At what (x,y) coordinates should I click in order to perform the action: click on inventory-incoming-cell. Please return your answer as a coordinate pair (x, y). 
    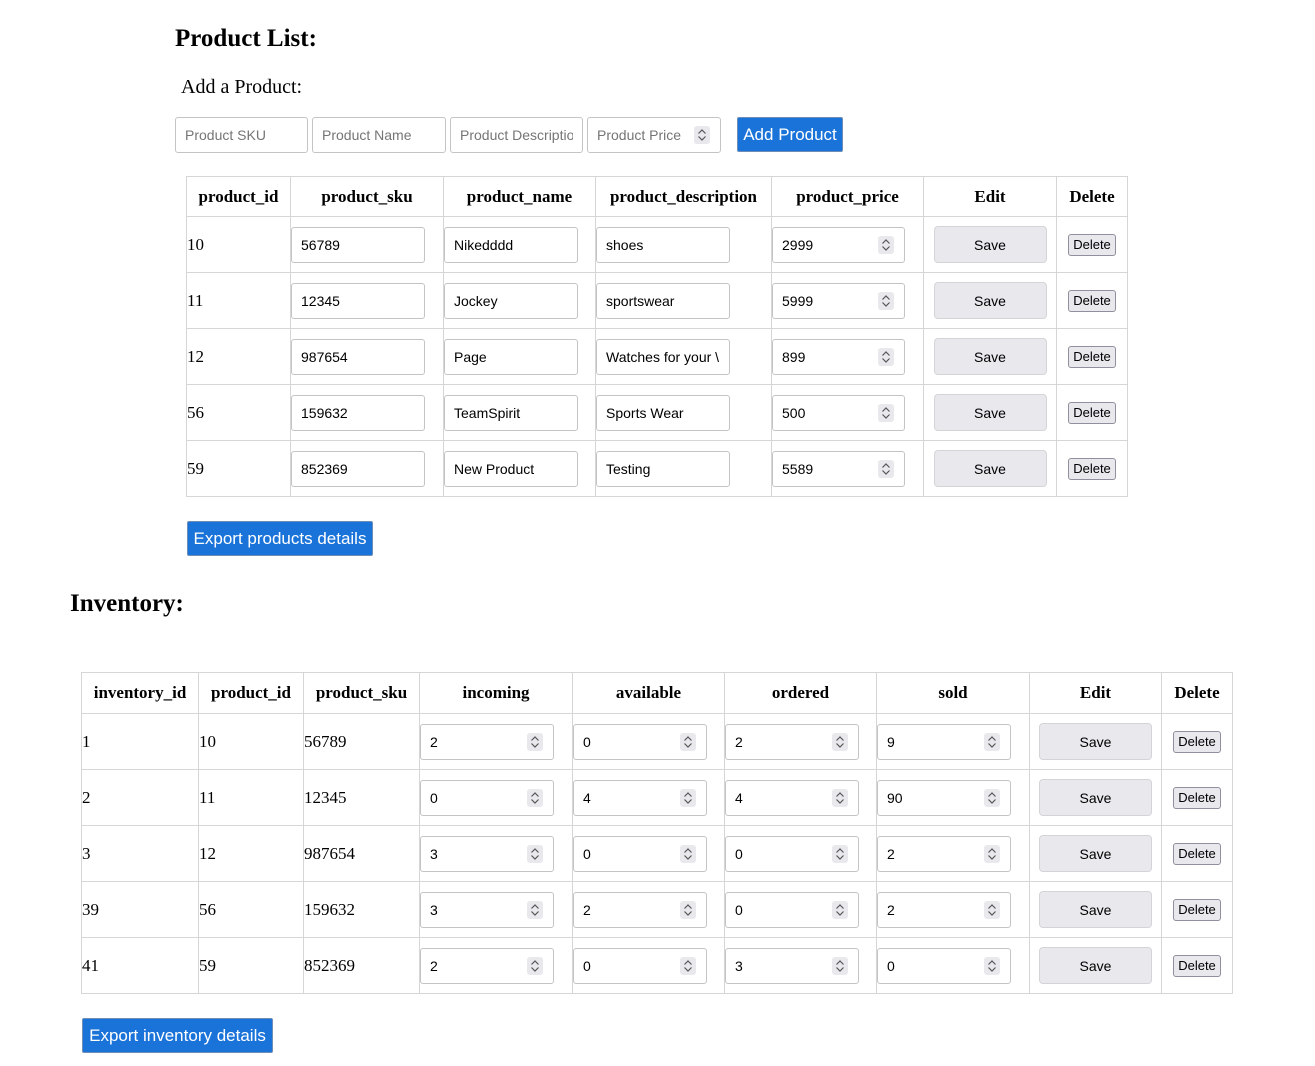
    Looking at the image, I should click on (496, 965).